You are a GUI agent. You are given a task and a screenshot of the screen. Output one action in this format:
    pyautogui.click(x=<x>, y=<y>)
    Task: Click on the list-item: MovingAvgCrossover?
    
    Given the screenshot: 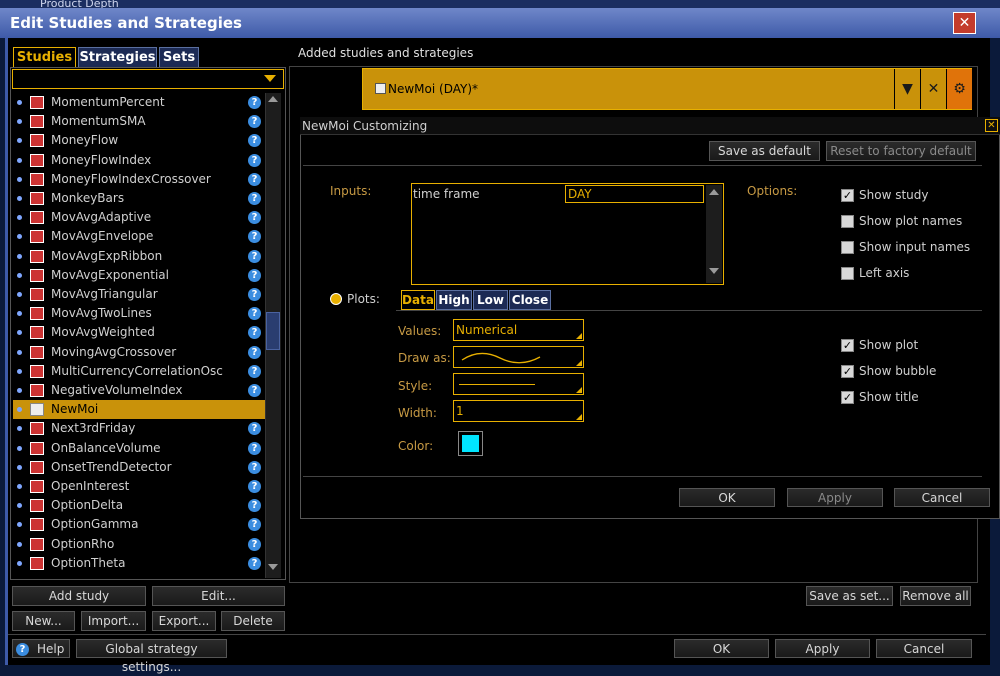 What is the action you would take?
    pyautogui.click(x=139, y=352)
    